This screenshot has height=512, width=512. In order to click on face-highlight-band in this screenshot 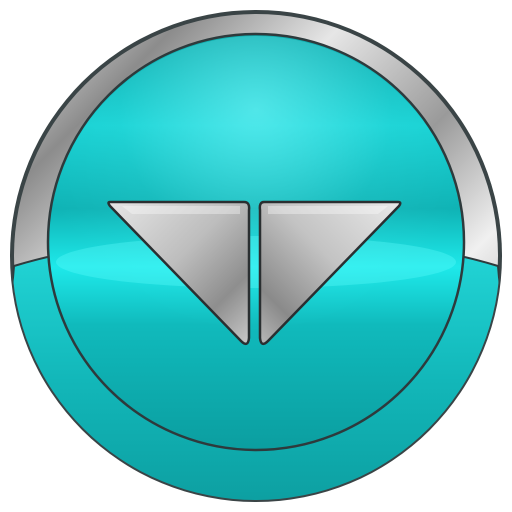, I will do `click(256, 262)`.